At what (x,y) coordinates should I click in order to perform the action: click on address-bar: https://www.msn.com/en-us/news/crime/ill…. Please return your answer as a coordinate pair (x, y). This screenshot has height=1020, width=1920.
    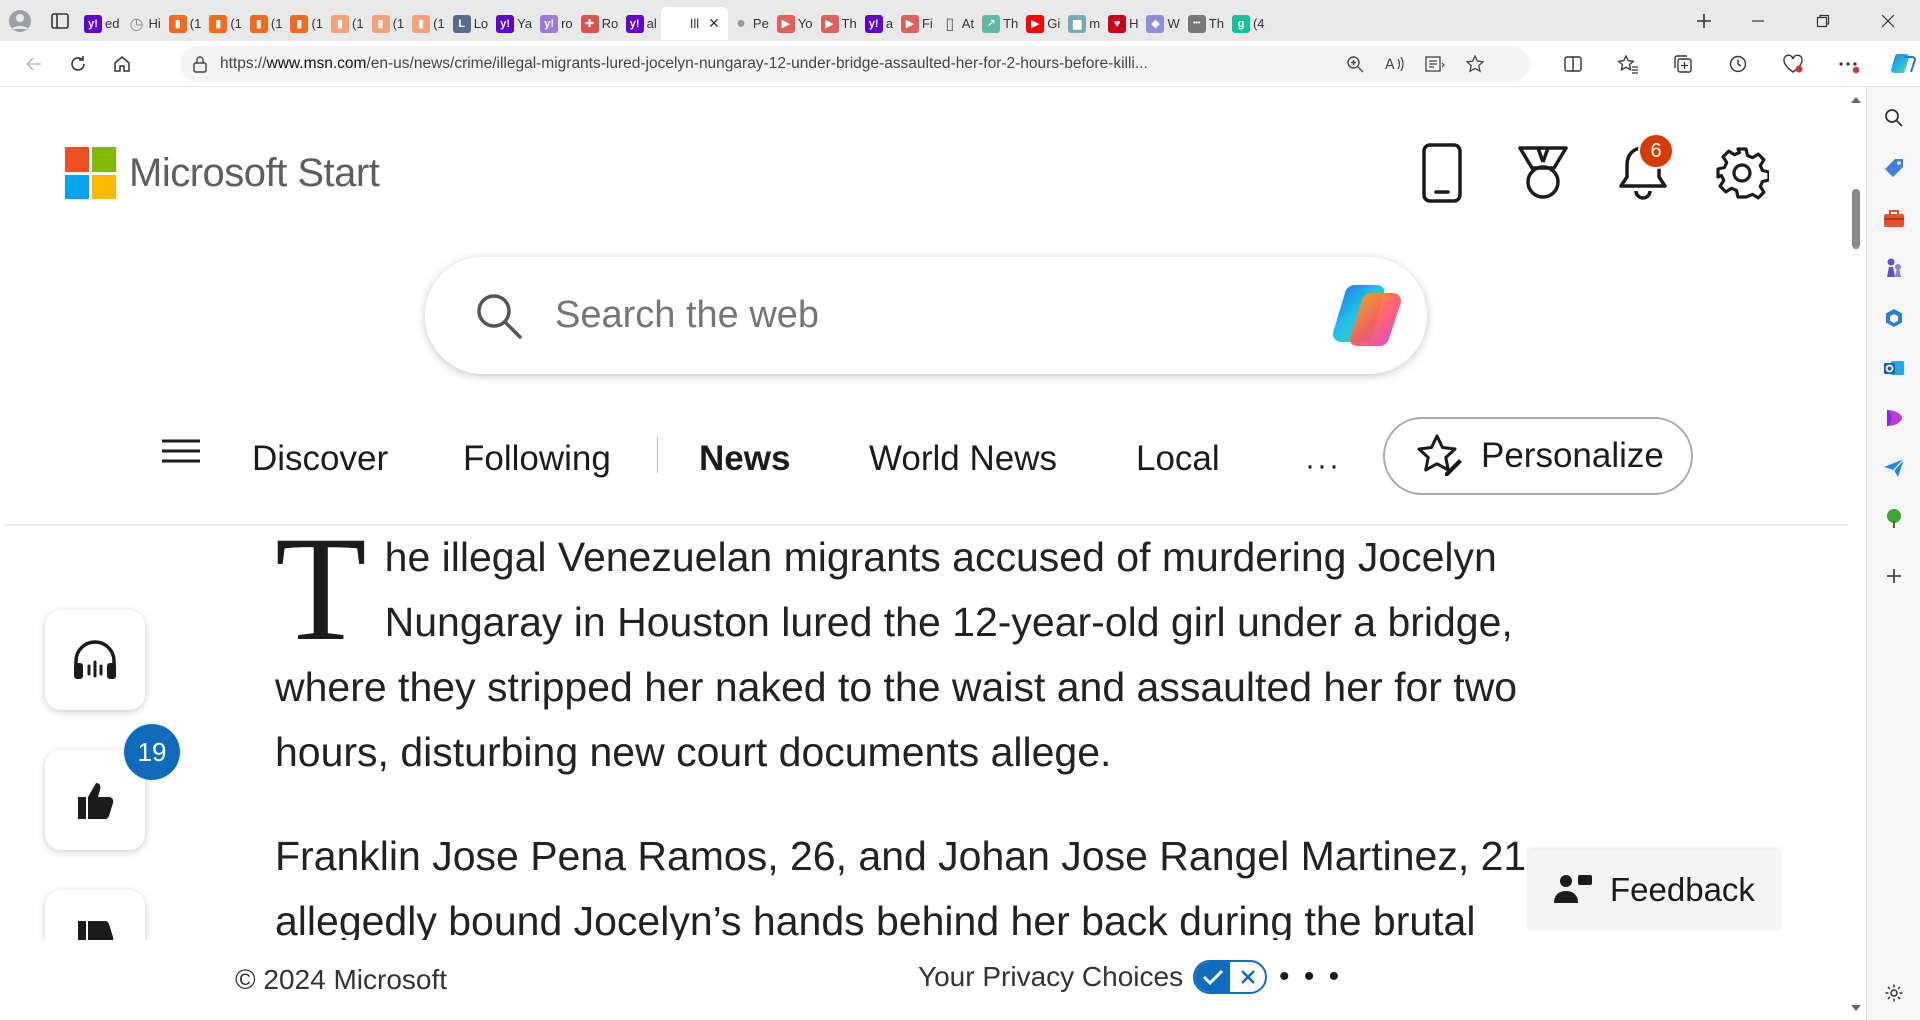
    Looking at the image, I should click on (855, 64).